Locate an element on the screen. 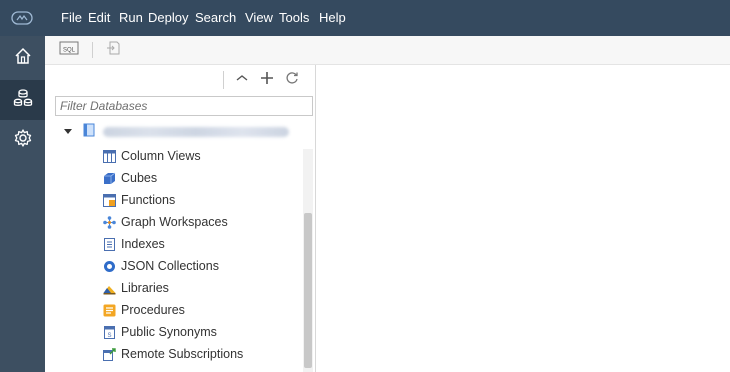 The height and width of the screenshot is (372, 730). home-button is located at coordinates (22, 58).